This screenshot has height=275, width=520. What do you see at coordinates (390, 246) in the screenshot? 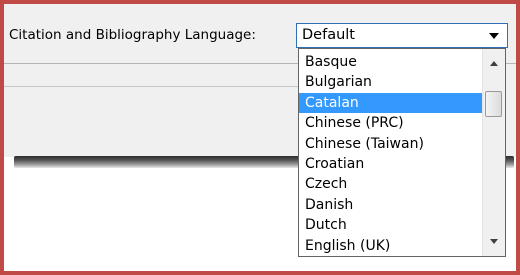
I see `option-english-uk: English (UK)` at bounding box center [390, 246].